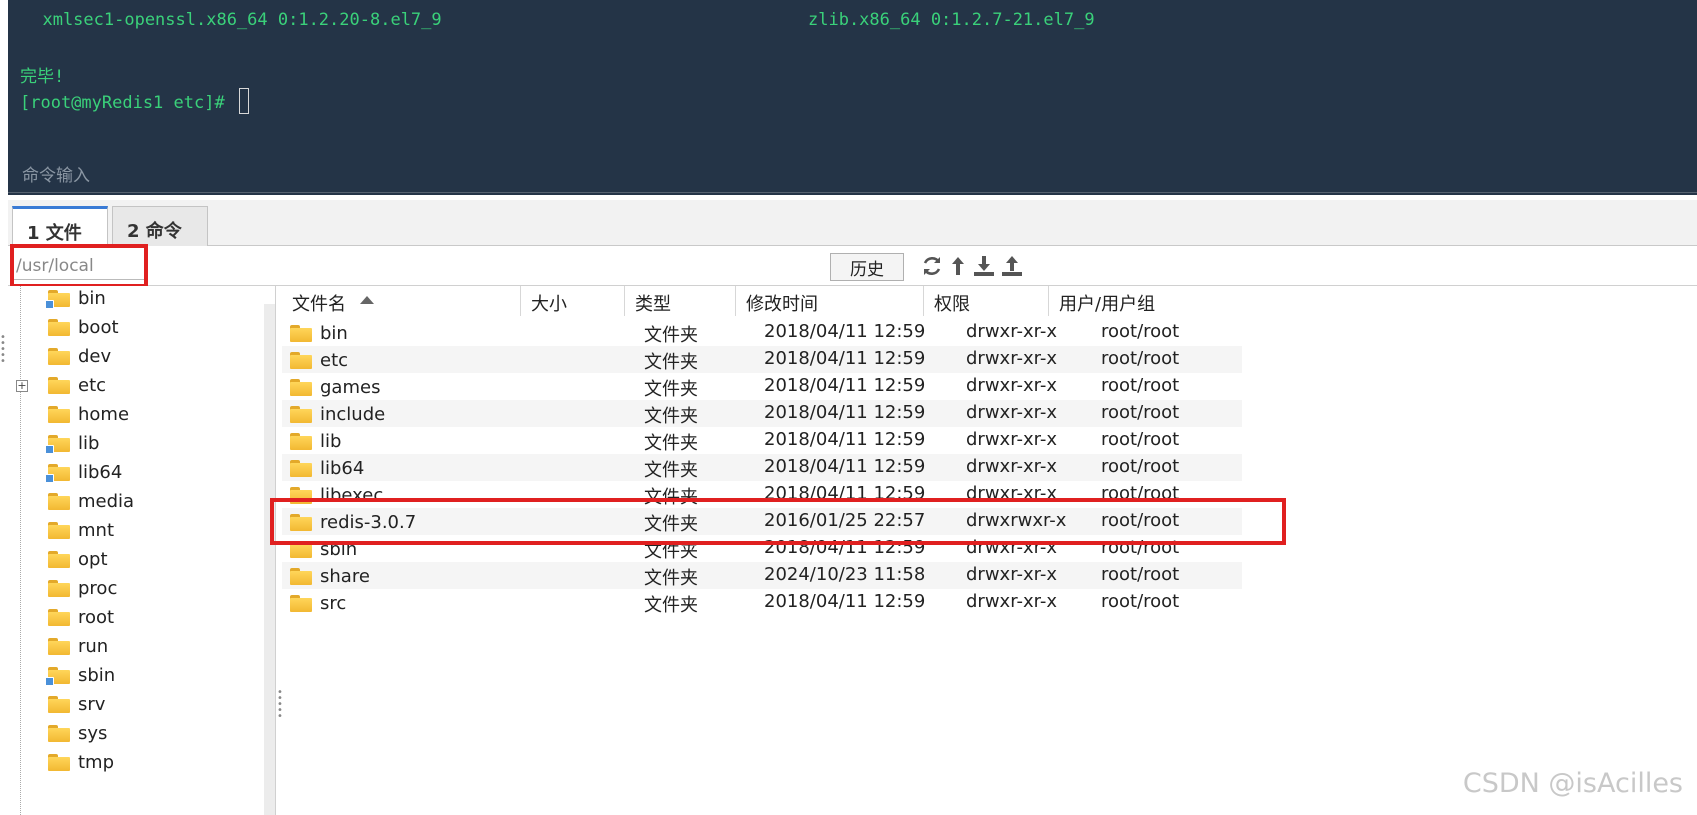 Image resolution: width=1697 pixels, height=815 pixels. Describe the element at coordinates (401, 301) in the screenshot. I see `column-header-name: 文件名` at that location.